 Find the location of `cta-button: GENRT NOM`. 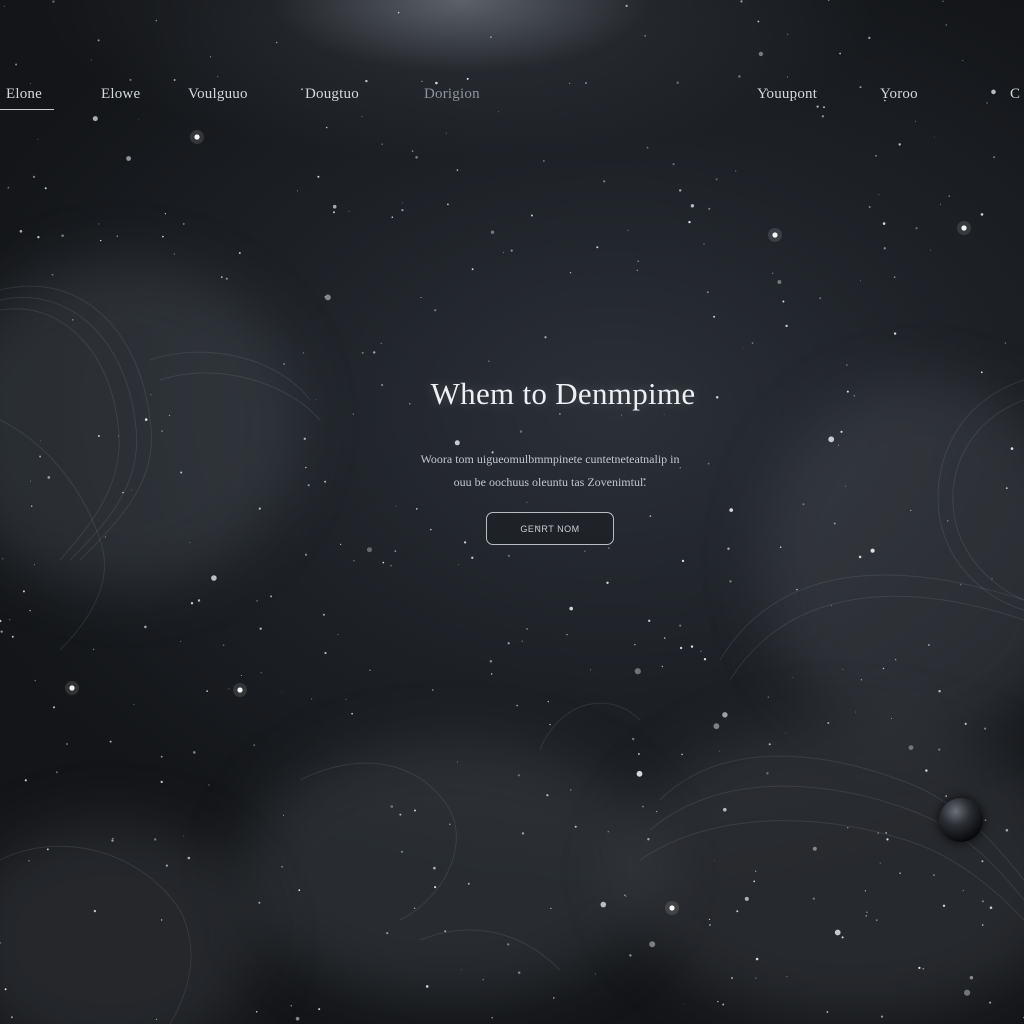

cta-button: GENRT NOM is located at coordinates (550, 528).